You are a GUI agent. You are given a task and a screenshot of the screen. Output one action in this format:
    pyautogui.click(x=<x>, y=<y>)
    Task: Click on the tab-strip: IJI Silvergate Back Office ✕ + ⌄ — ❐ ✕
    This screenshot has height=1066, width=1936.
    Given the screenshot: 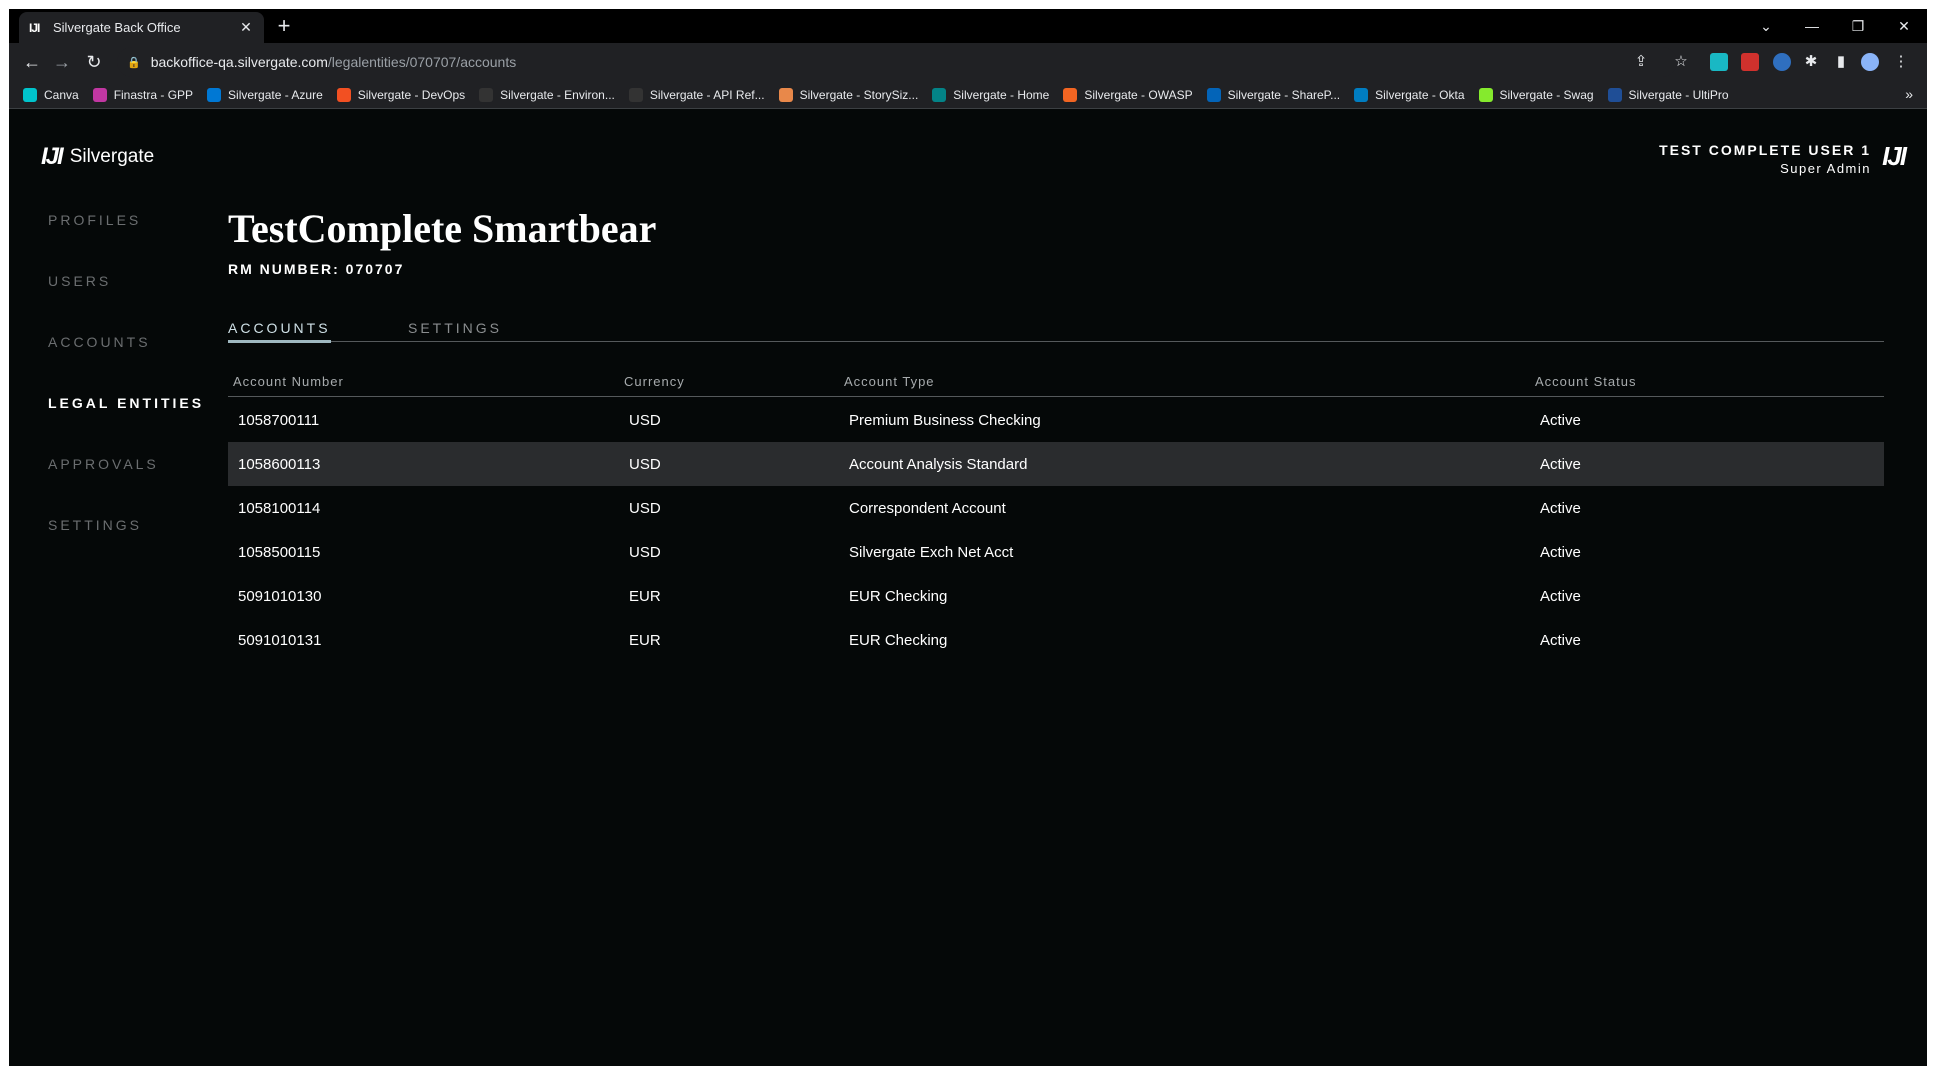 What is the action you would take?
    pyautogui.click(x=968, y=26)
    